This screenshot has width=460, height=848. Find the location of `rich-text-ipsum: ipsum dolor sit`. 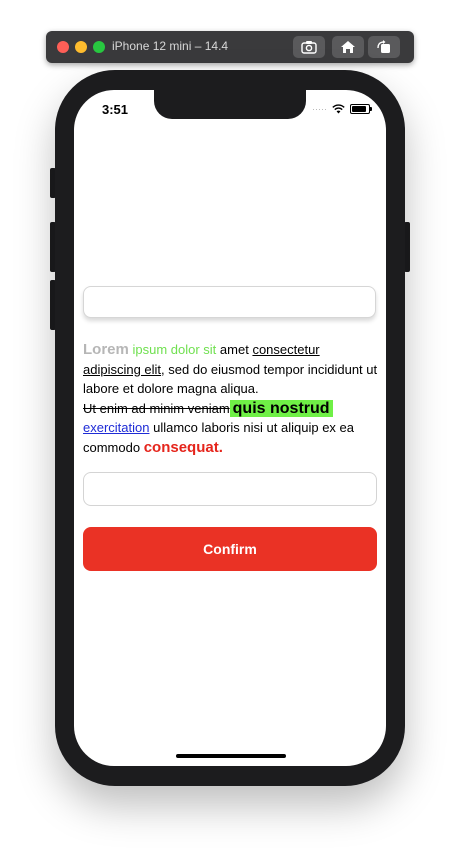

rich-text-ipsum: ipsum dolor sit is located at coordinates (174, 349).